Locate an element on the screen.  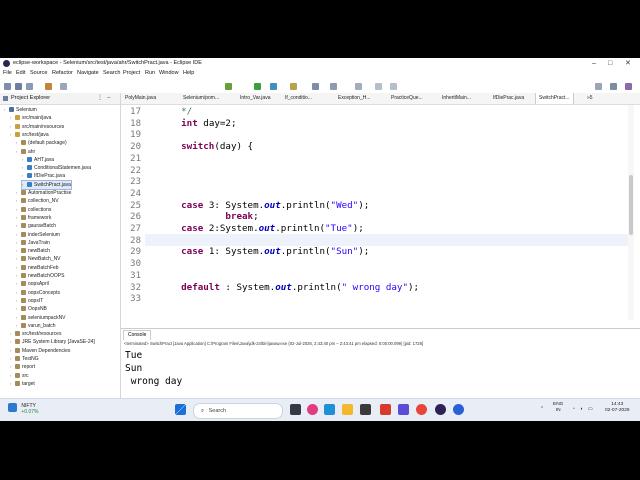
tree-item: › collection_NV is located at coordinates (37, 201).